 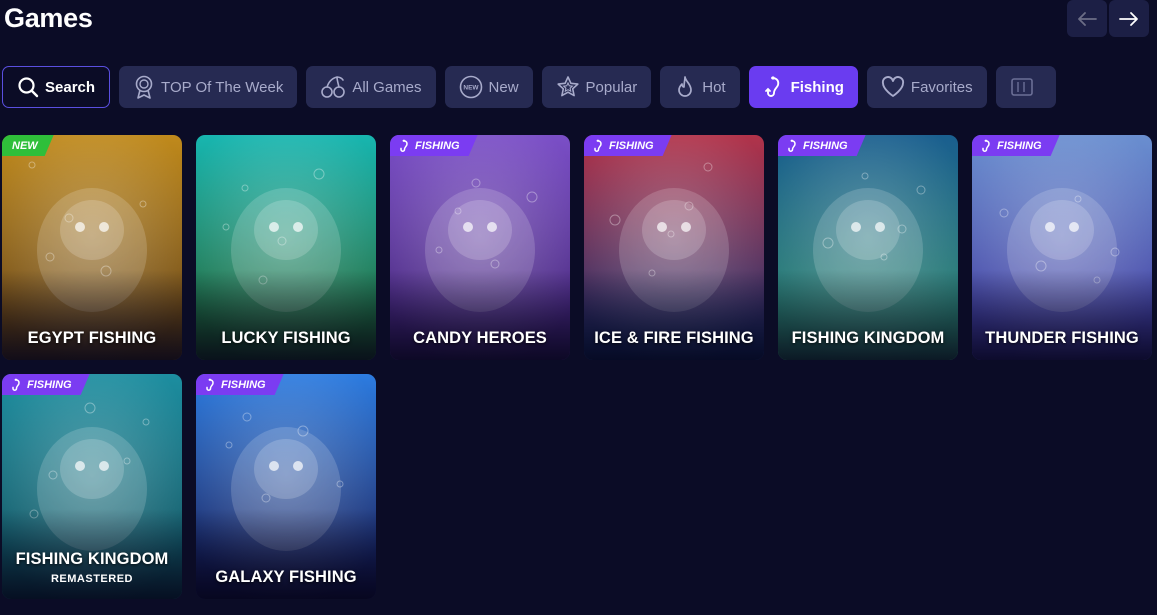 I want to click on arrow-right-icon, so click(x=1128, y=18).